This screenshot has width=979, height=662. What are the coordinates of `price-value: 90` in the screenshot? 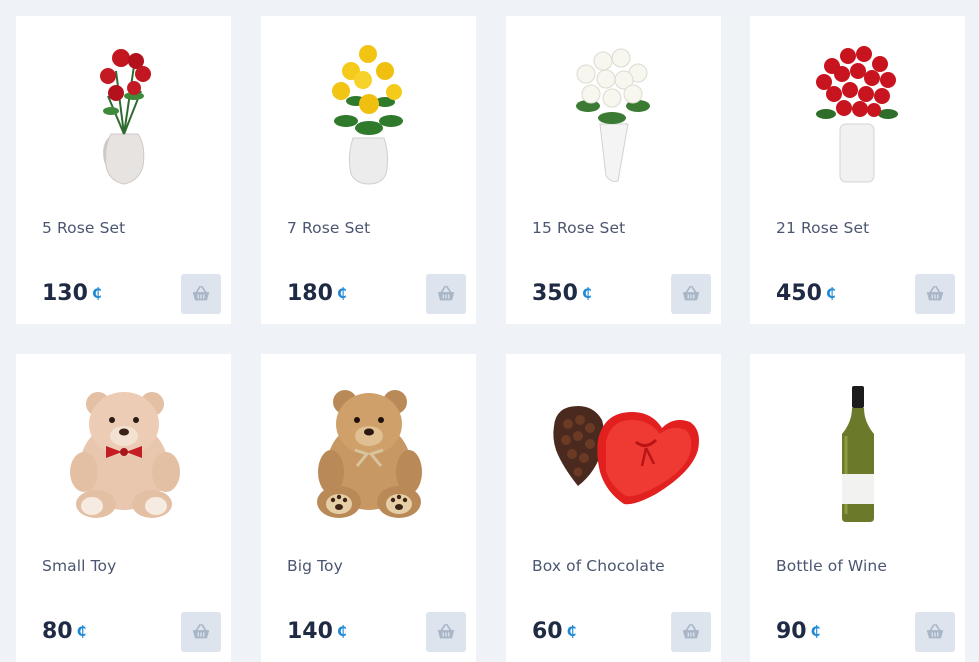 It's located at (791, 631).